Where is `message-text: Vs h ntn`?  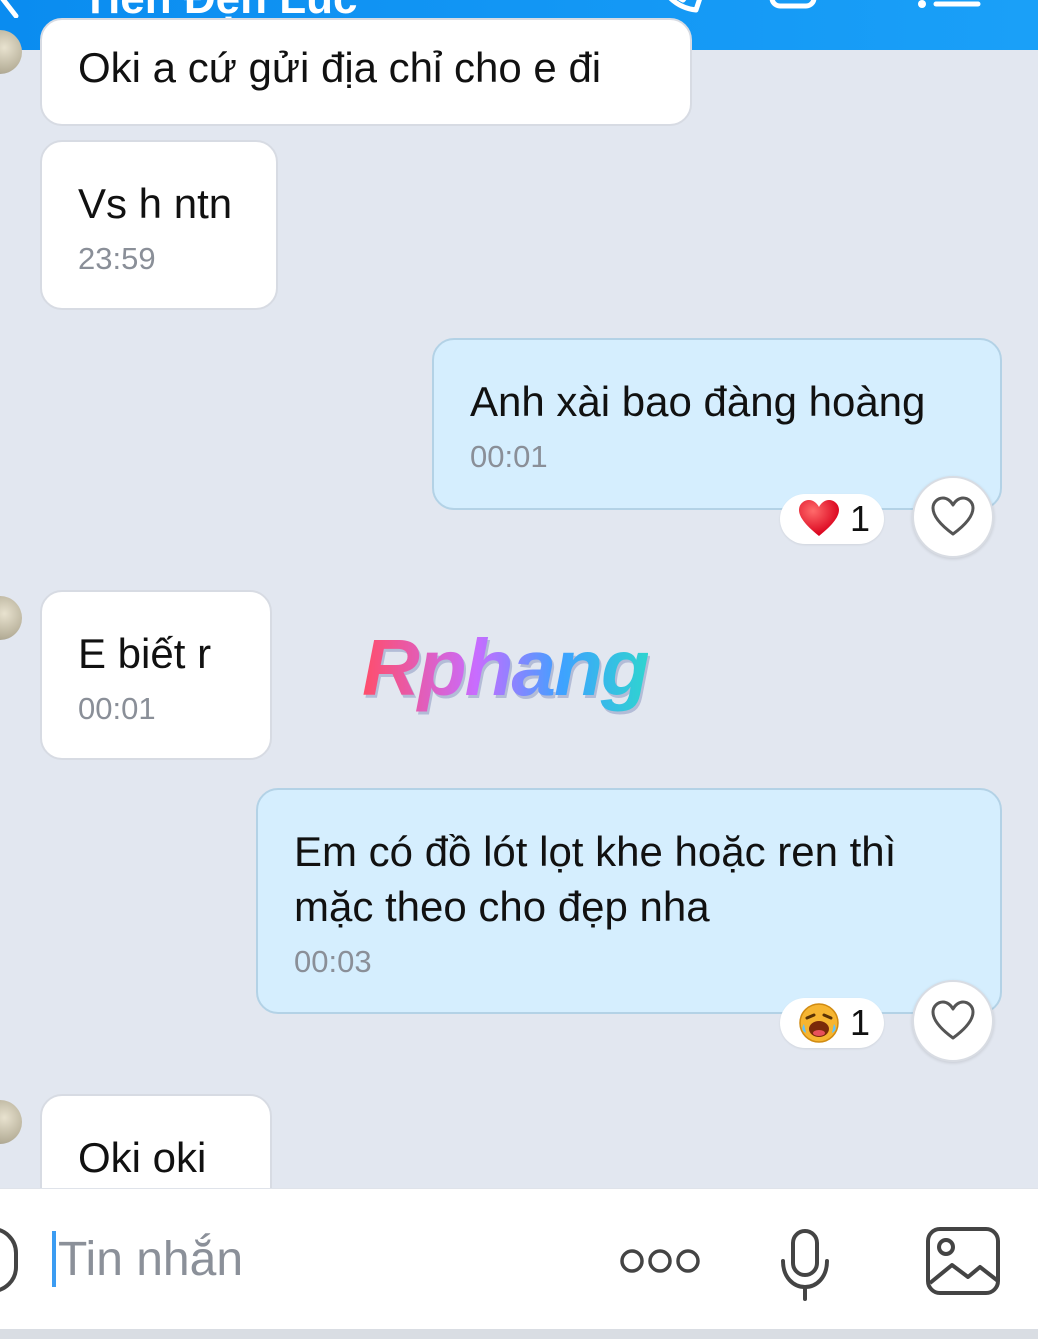
message-text: Vs h ntn is located at coordinates (155, 203).